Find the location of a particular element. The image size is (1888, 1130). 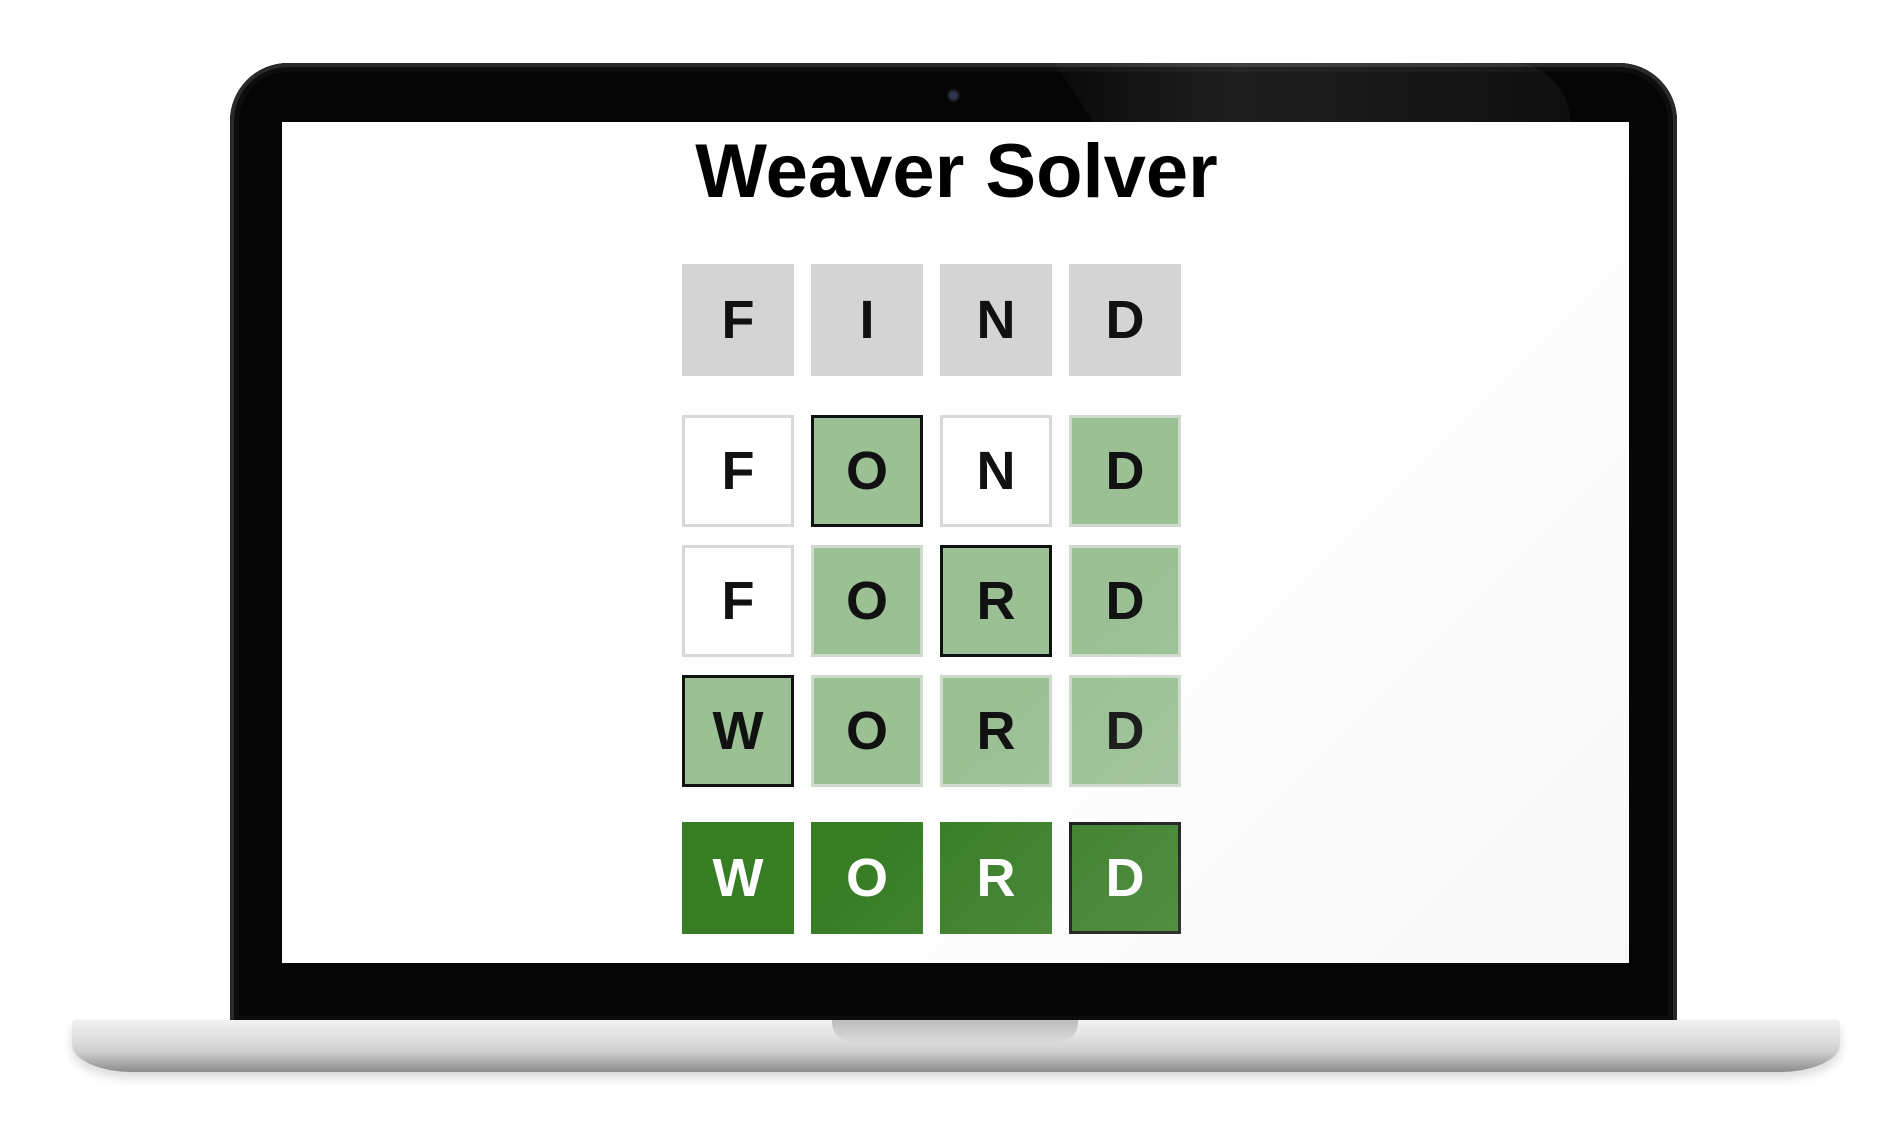

lid-reflection is located at coordinates (1312, 93).